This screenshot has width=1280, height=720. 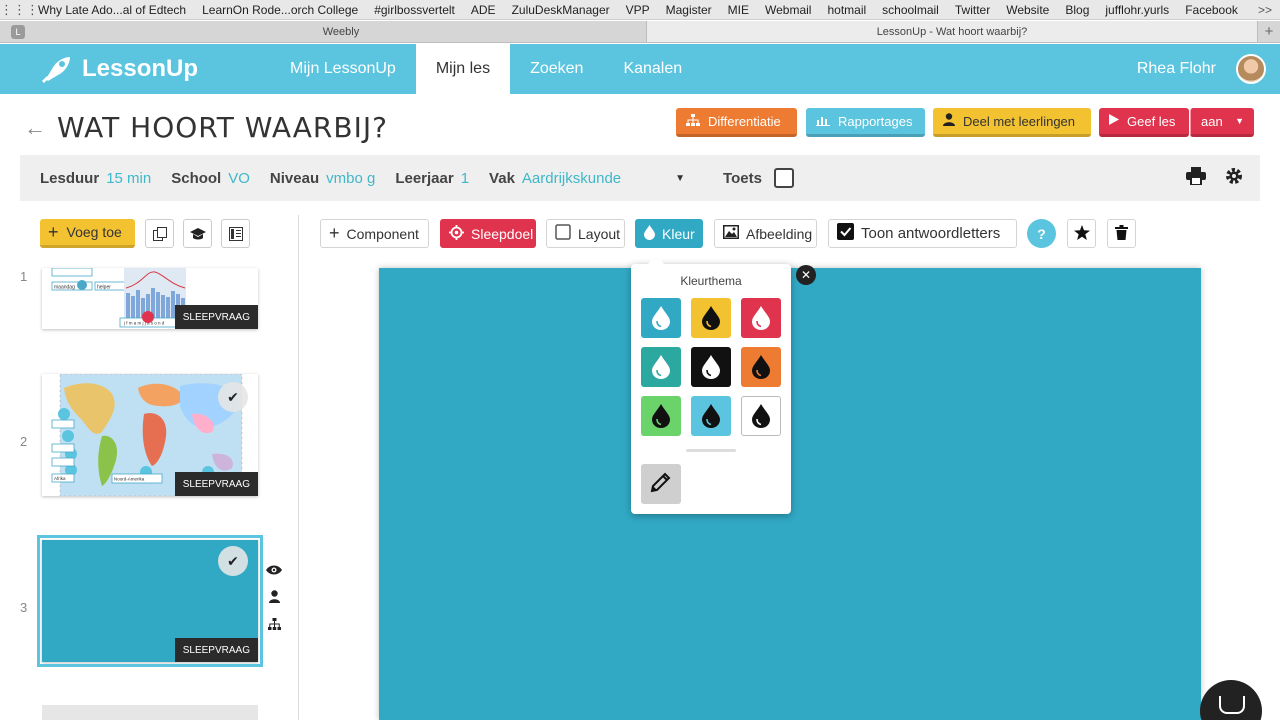 I want to click on trash-icon, so click(x=1121, y=233).